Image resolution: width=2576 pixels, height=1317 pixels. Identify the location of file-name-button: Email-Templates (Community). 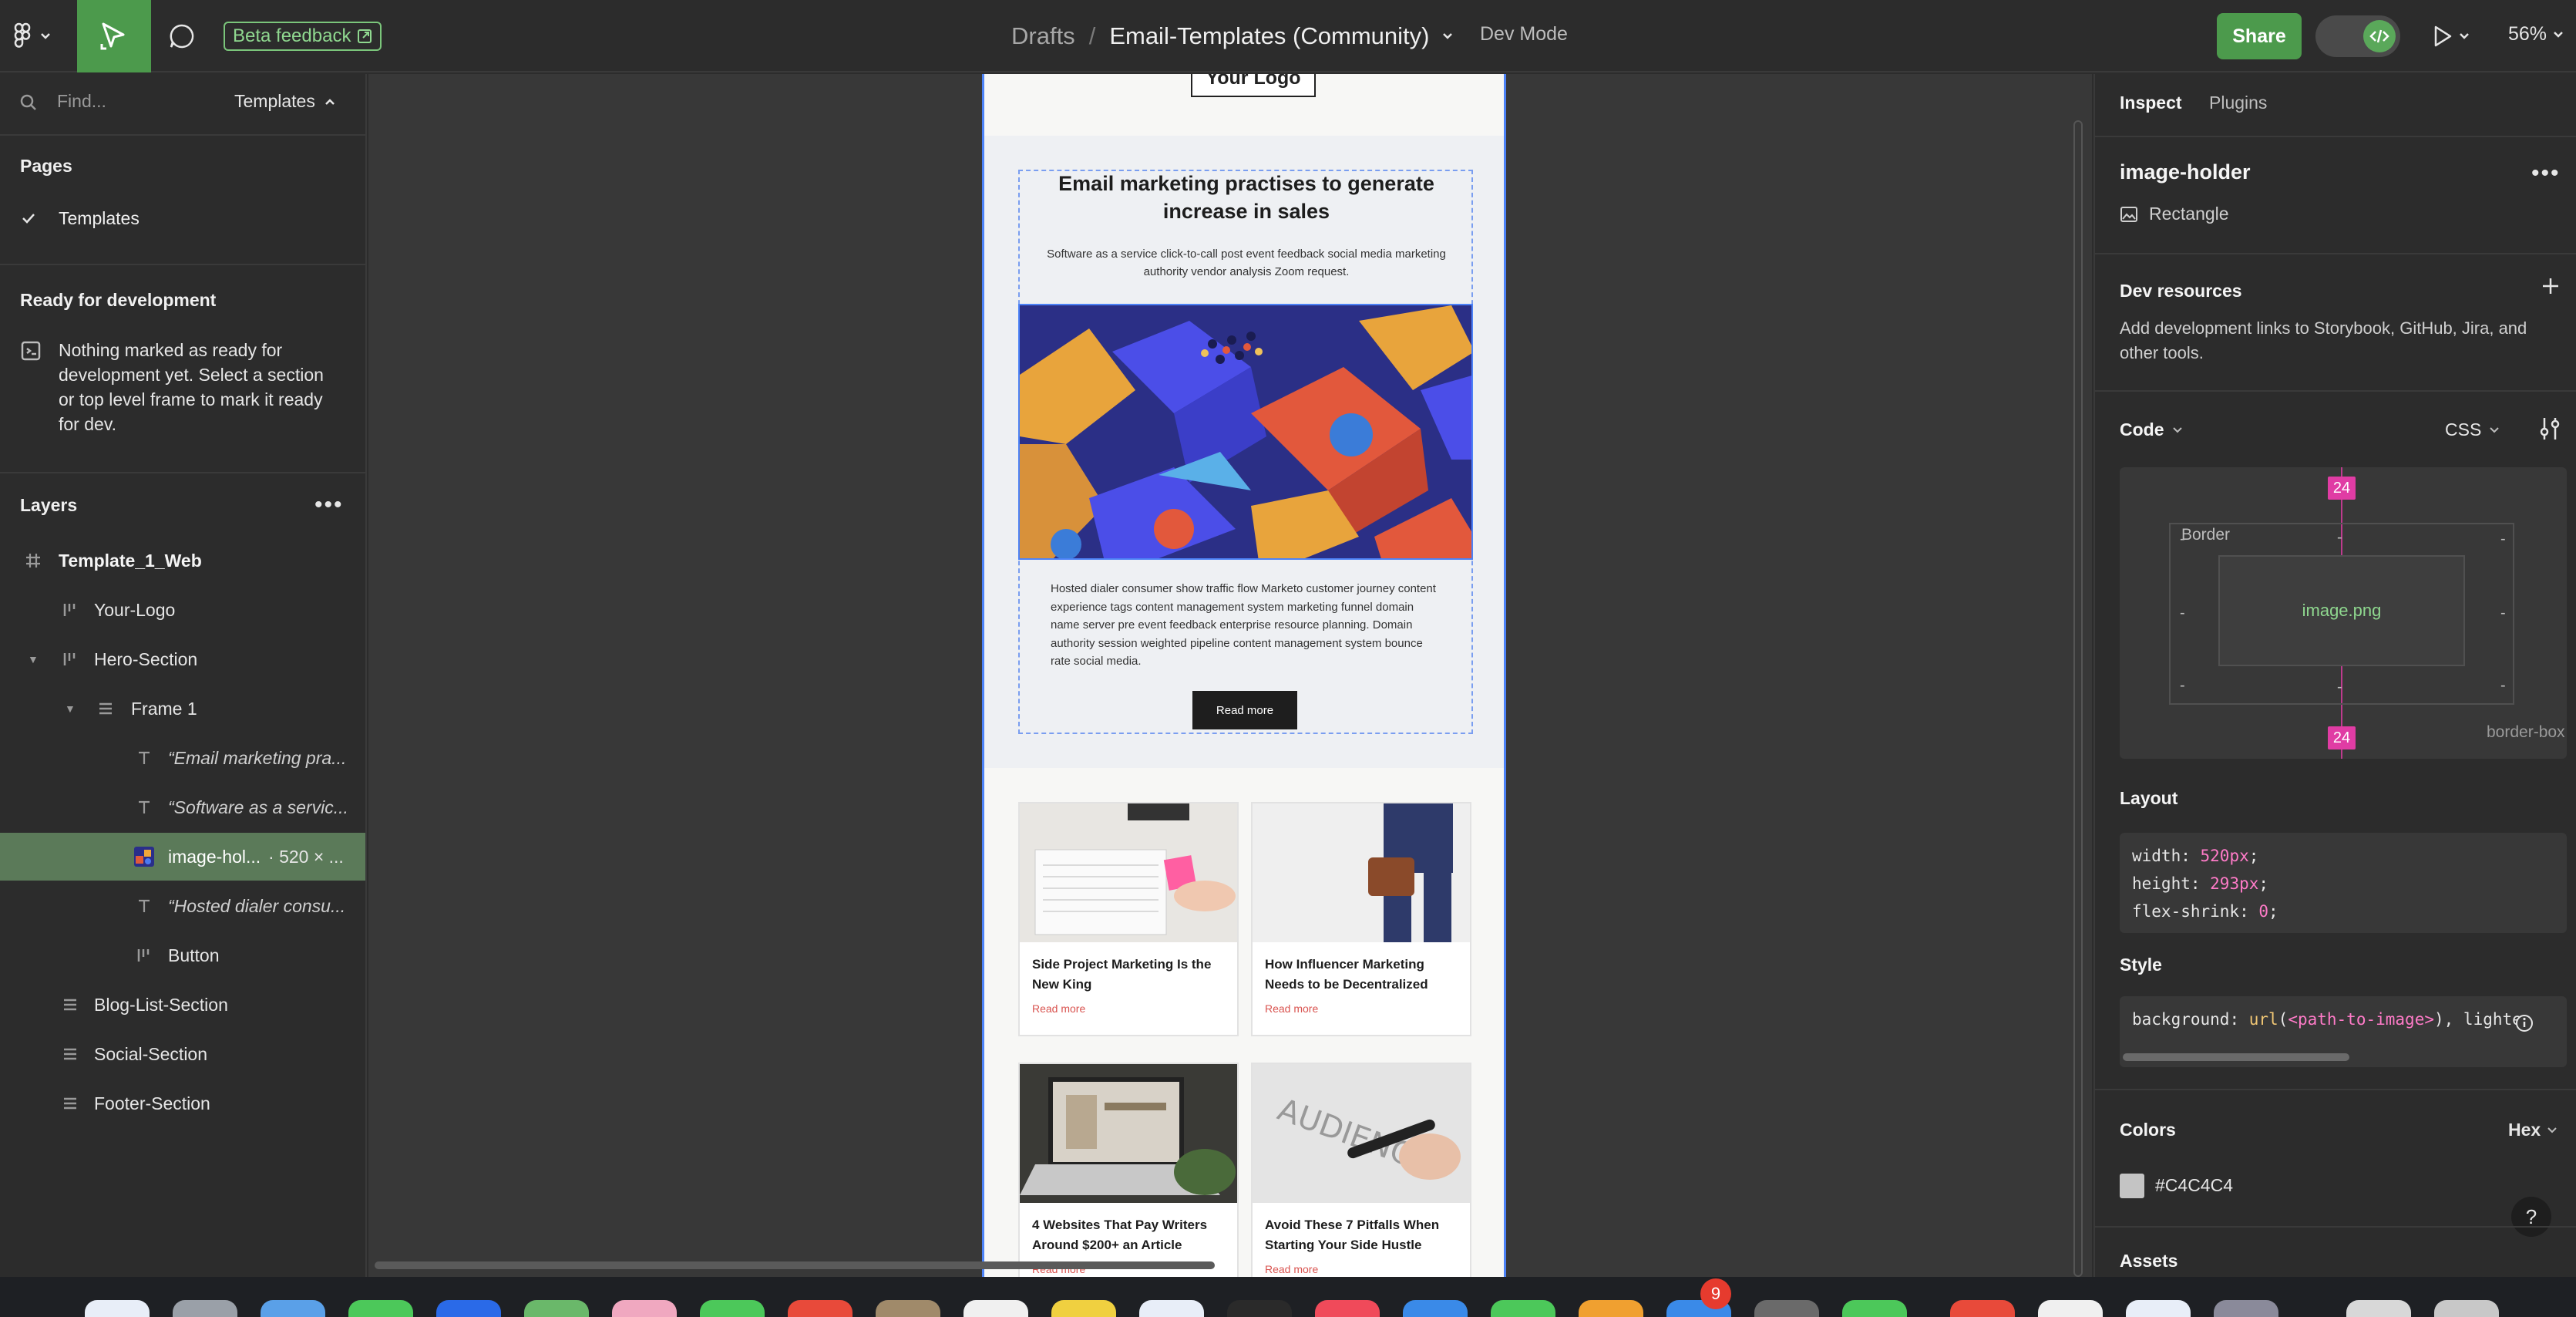
(1269, 36).